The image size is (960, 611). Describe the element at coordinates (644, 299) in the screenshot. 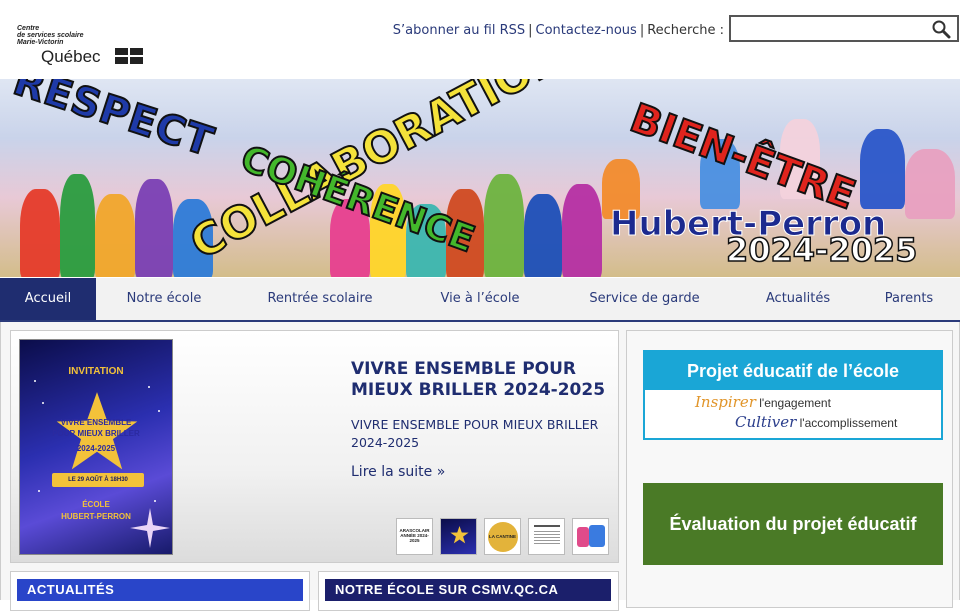

I see `tab-service-de-garde: Service de garde` at that location.